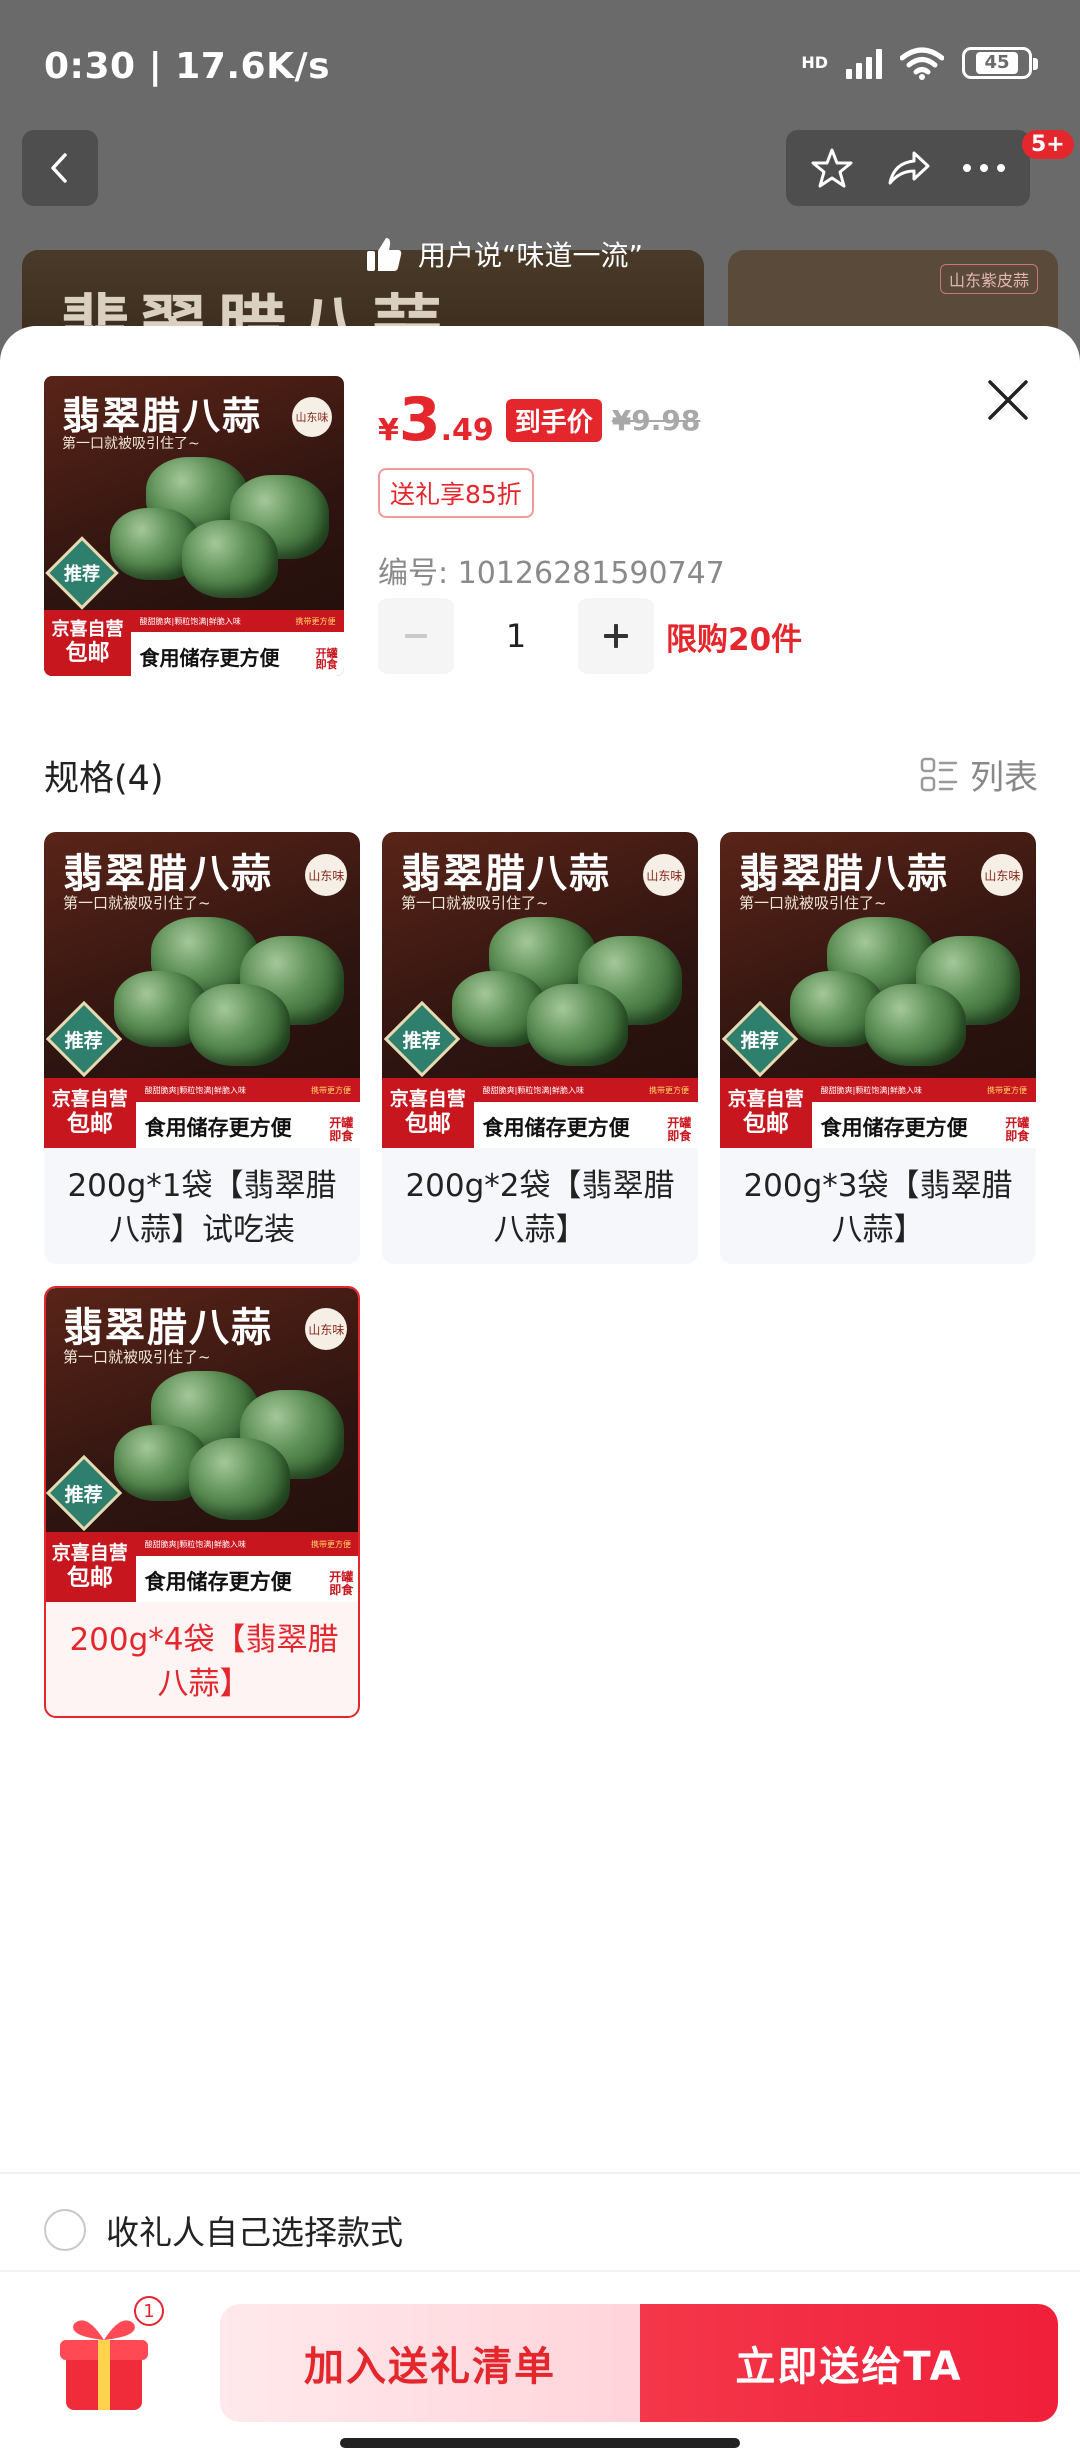 The height and width of the screenshot is (2460, 1080). What do you see at coordinates (149, 2311) in the screenshot?
I see `gift-count-badge: 1` at bounding box center [149, 2311].